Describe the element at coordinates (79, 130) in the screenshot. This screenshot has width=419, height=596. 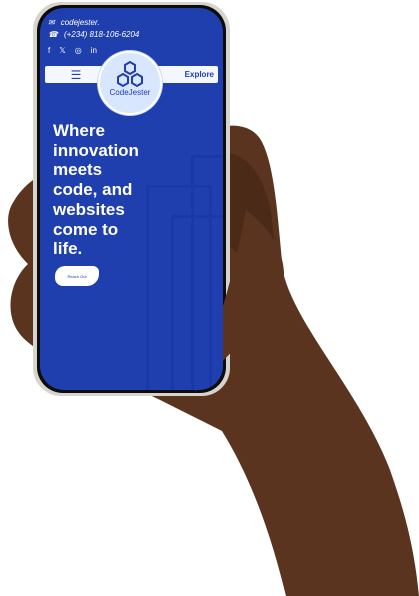
I see `hero-line: Where` at that location.